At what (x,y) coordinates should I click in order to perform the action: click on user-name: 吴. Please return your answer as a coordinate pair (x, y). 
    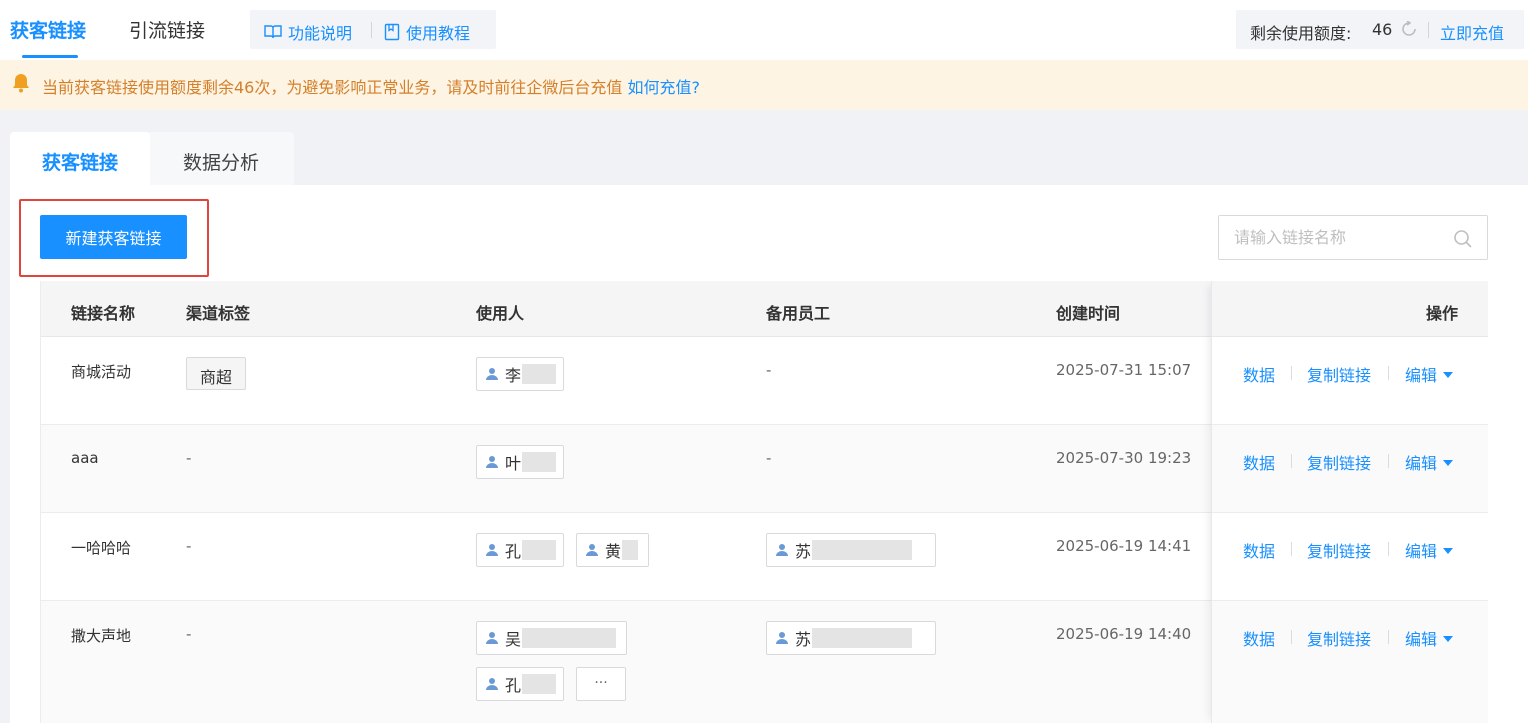
    Looking at the image, I should click on (513, 639).